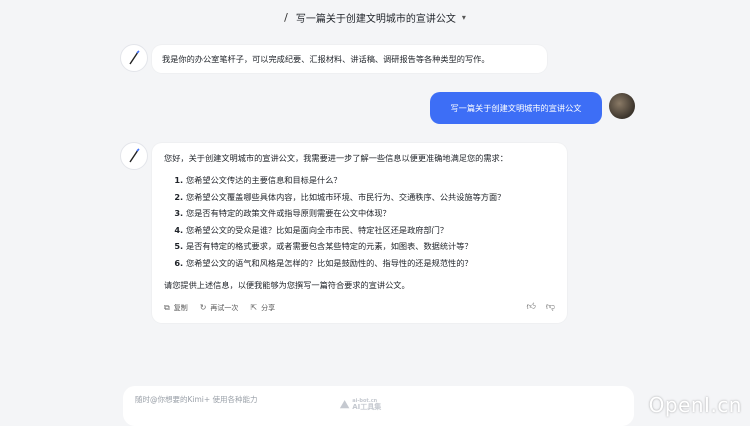 Image resolution: width=750 pixels, height=426 pixels. I want to click on watermark-corner: OpenI.cn, so click(695, 405).